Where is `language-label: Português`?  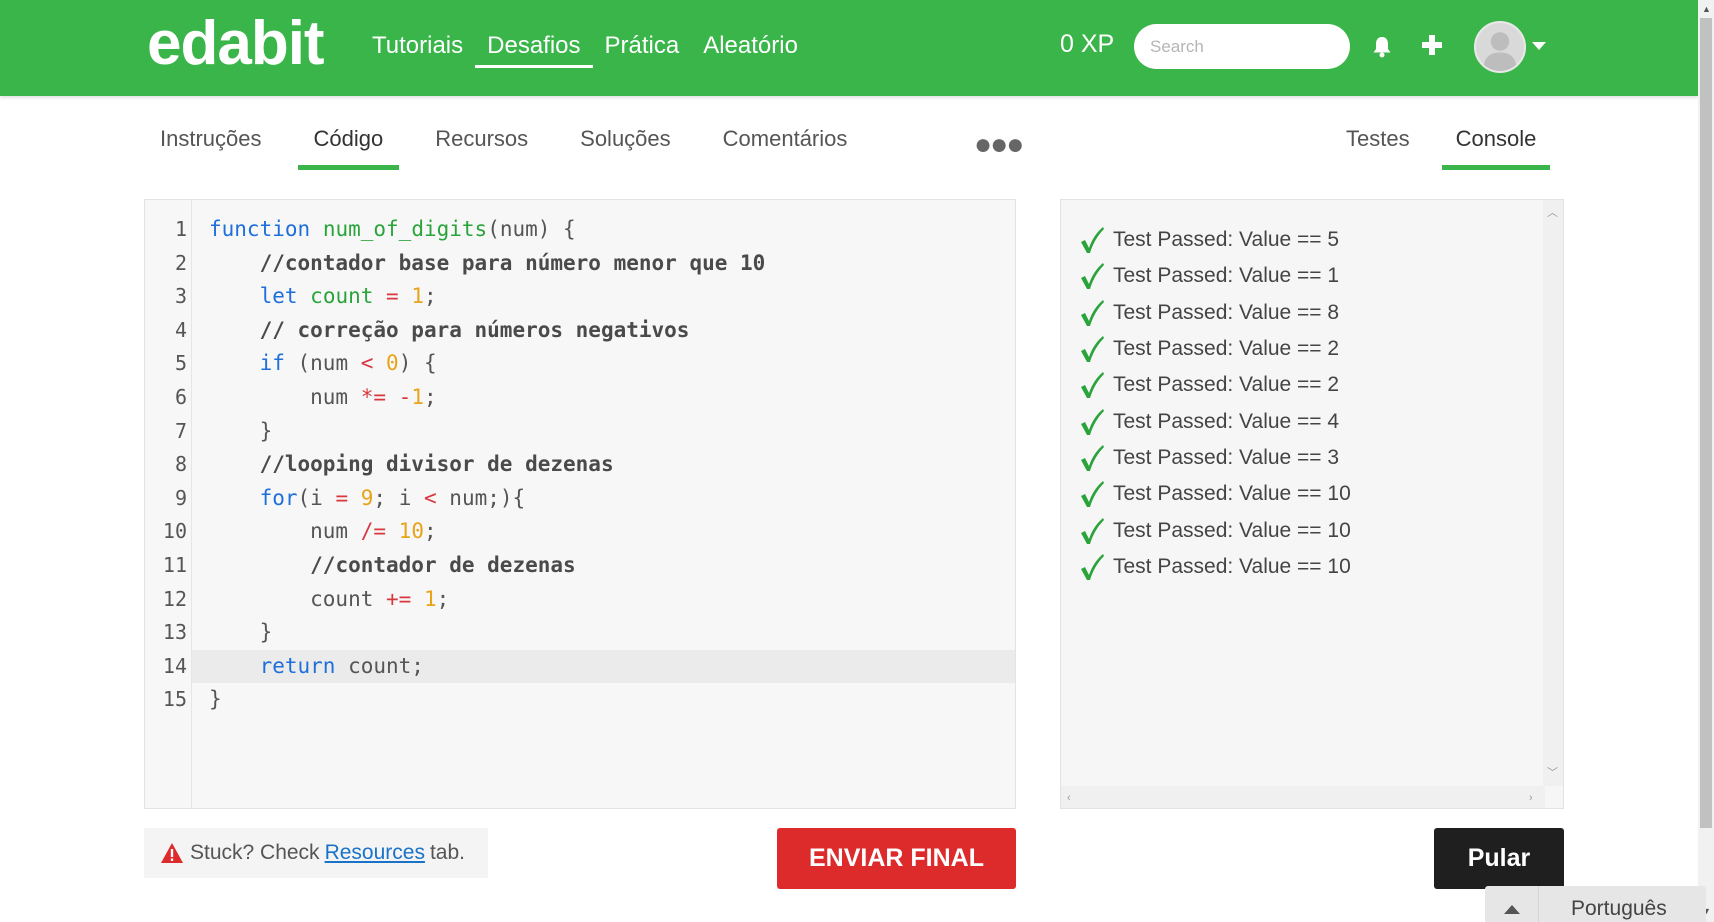
language-label: Português is located at coordinates (1619, 908).